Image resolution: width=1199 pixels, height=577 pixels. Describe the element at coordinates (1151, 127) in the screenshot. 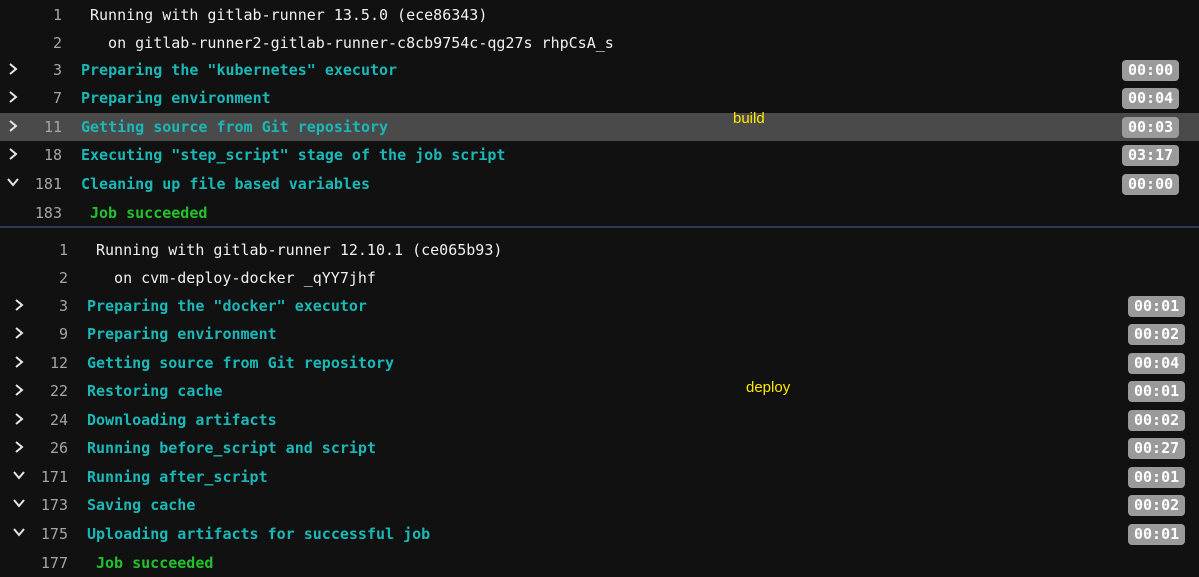

I see `duration-badge: 00:03` at that location.